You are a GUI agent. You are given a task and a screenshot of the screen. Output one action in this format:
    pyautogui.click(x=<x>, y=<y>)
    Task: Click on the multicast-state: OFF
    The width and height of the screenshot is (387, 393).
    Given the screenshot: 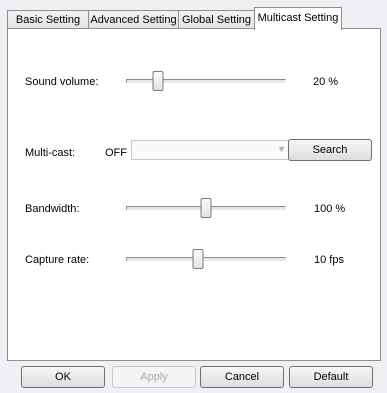 What is the action you would take?
    pyautogui.click(x=116, y=153)
    